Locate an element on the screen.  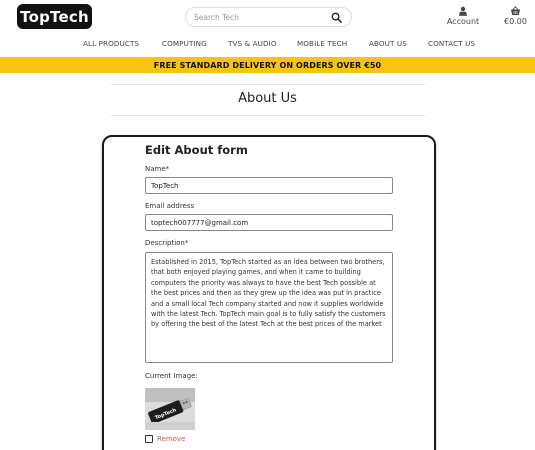
current-image-label: Current Image: is located at coordinates (171, 376).